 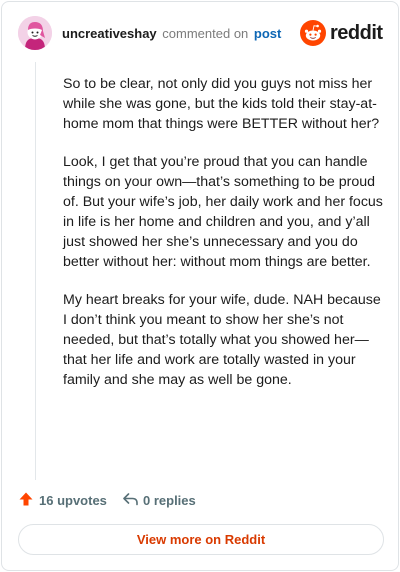 I want to click on comment-meta: uncreativeshay commented on post, so click(x=171, y=34).